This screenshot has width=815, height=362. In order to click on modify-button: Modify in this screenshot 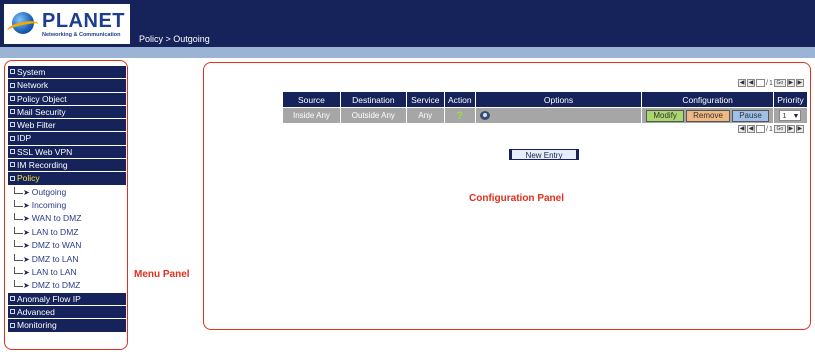, I will do `click(665, 115)`.